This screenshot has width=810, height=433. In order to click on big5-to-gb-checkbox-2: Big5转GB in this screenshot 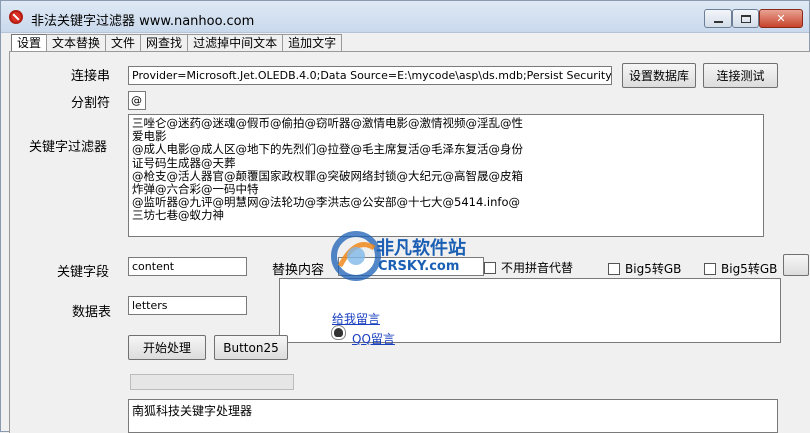, I will do `click(740, 268)`.